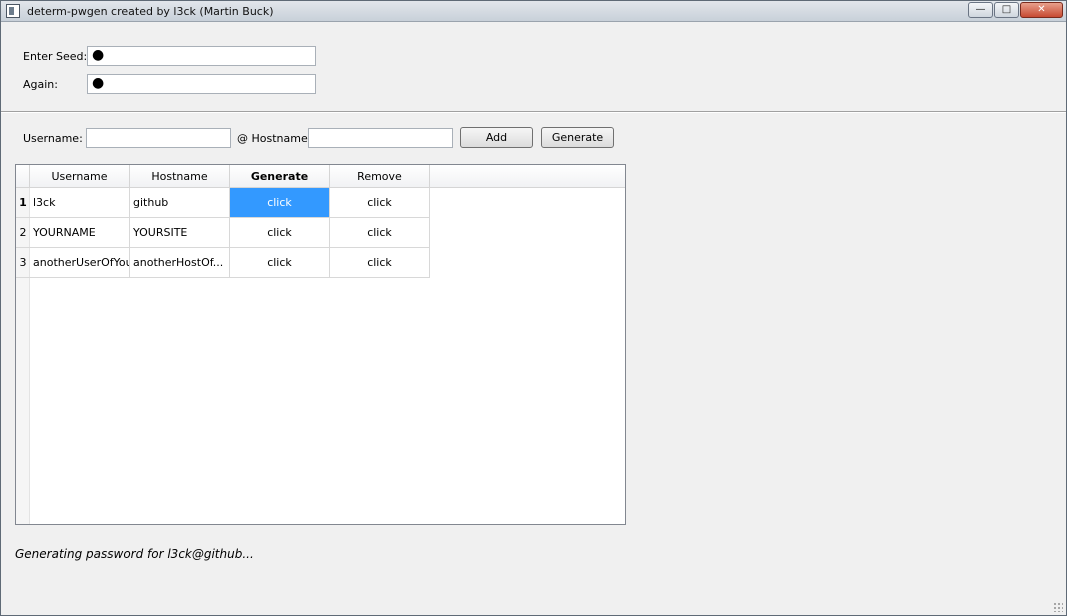 The width and height of the screenshot is (1067, 616). I want to click on cell-hostname: YOURSITE, so click(180, 233).